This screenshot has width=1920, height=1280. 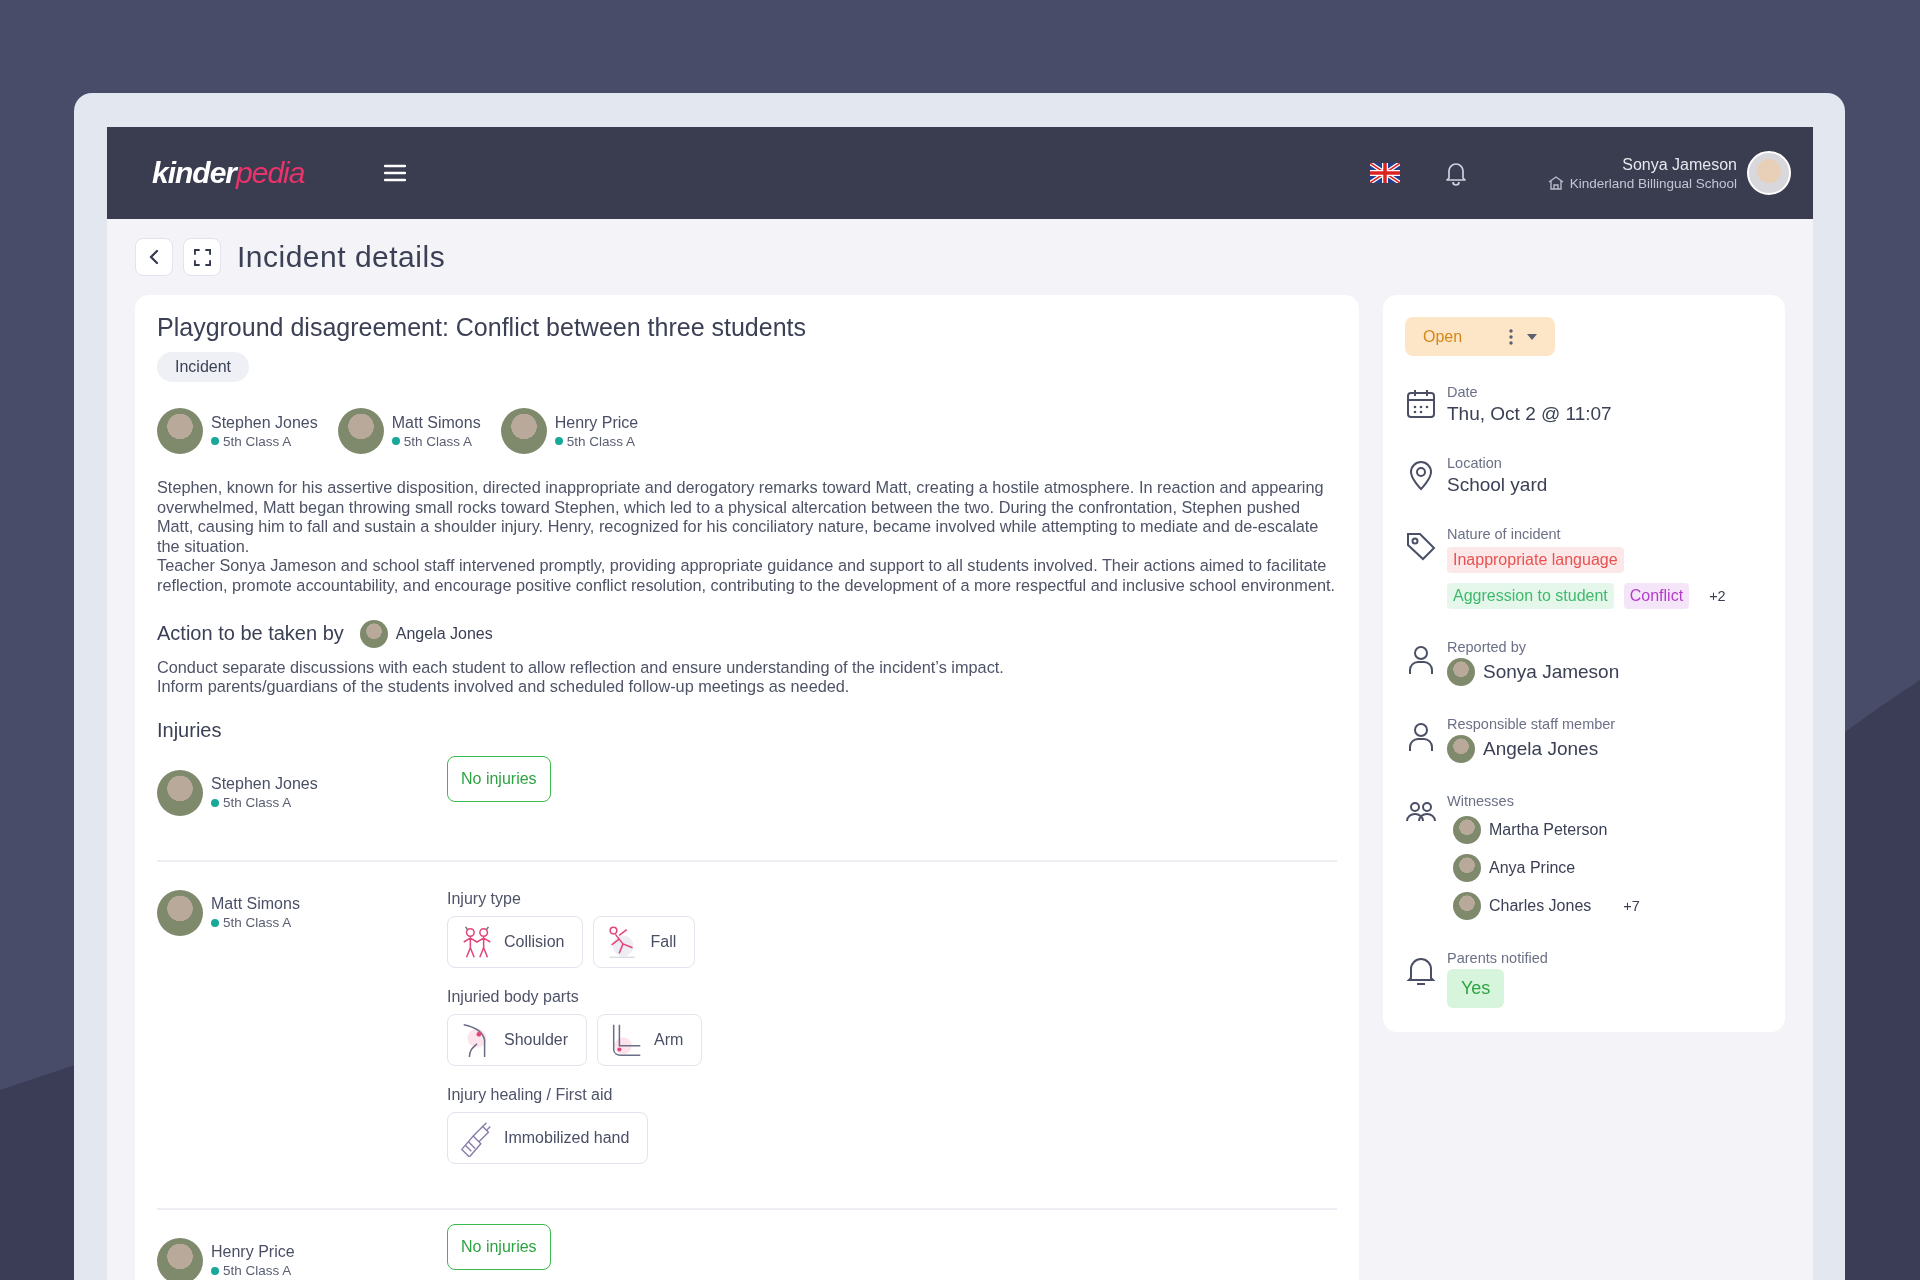 I want to click on witness-name: Charles Jones, so click(x=1540, y=906).